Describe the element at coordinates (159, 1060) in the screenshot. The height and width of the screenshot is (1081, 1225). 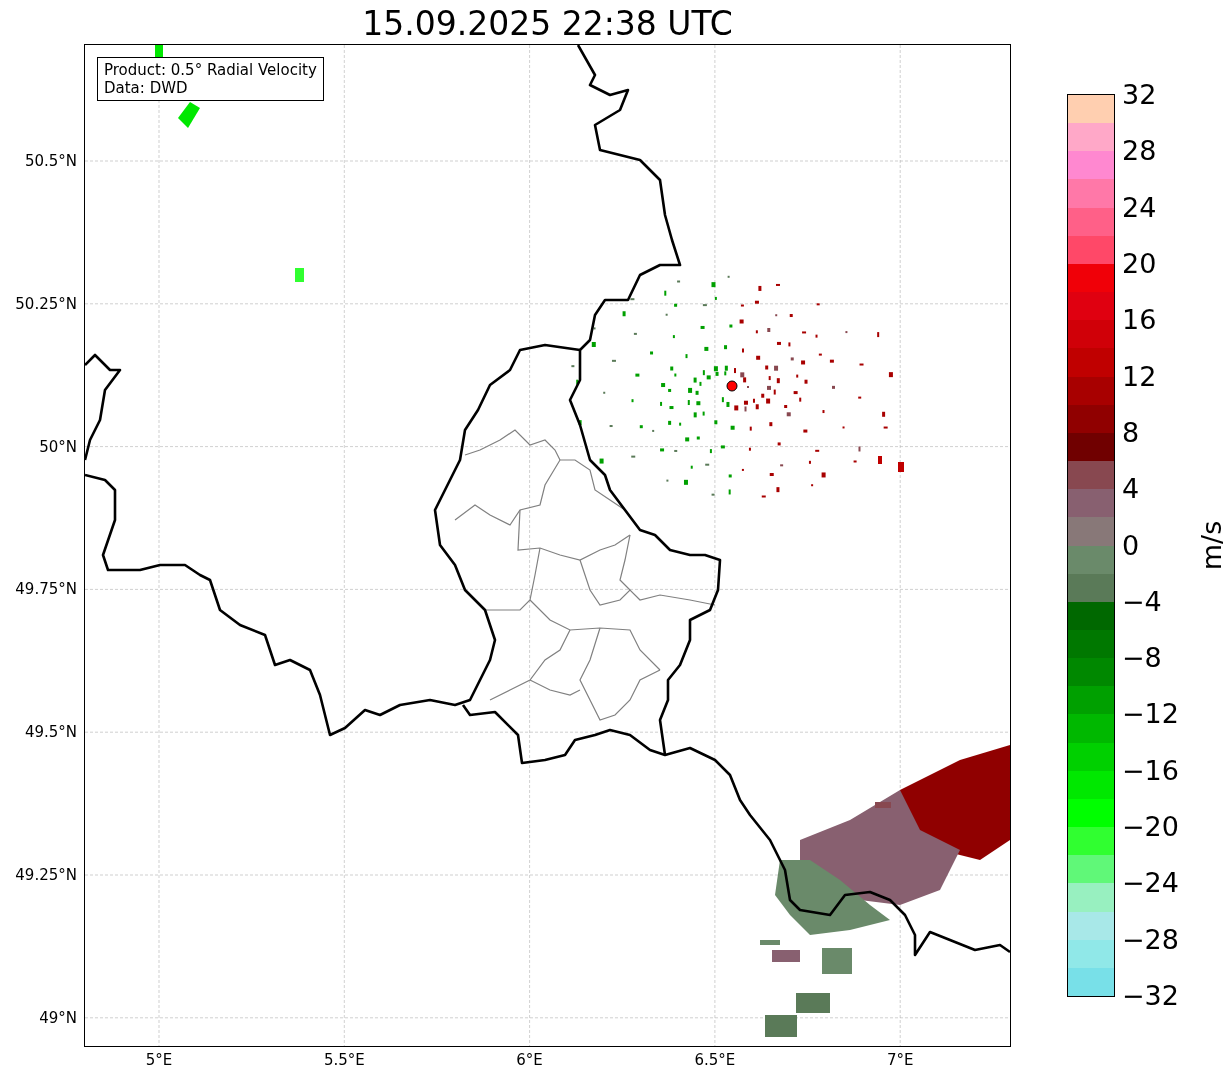
I see `longitude-label: 5°E` at that location.